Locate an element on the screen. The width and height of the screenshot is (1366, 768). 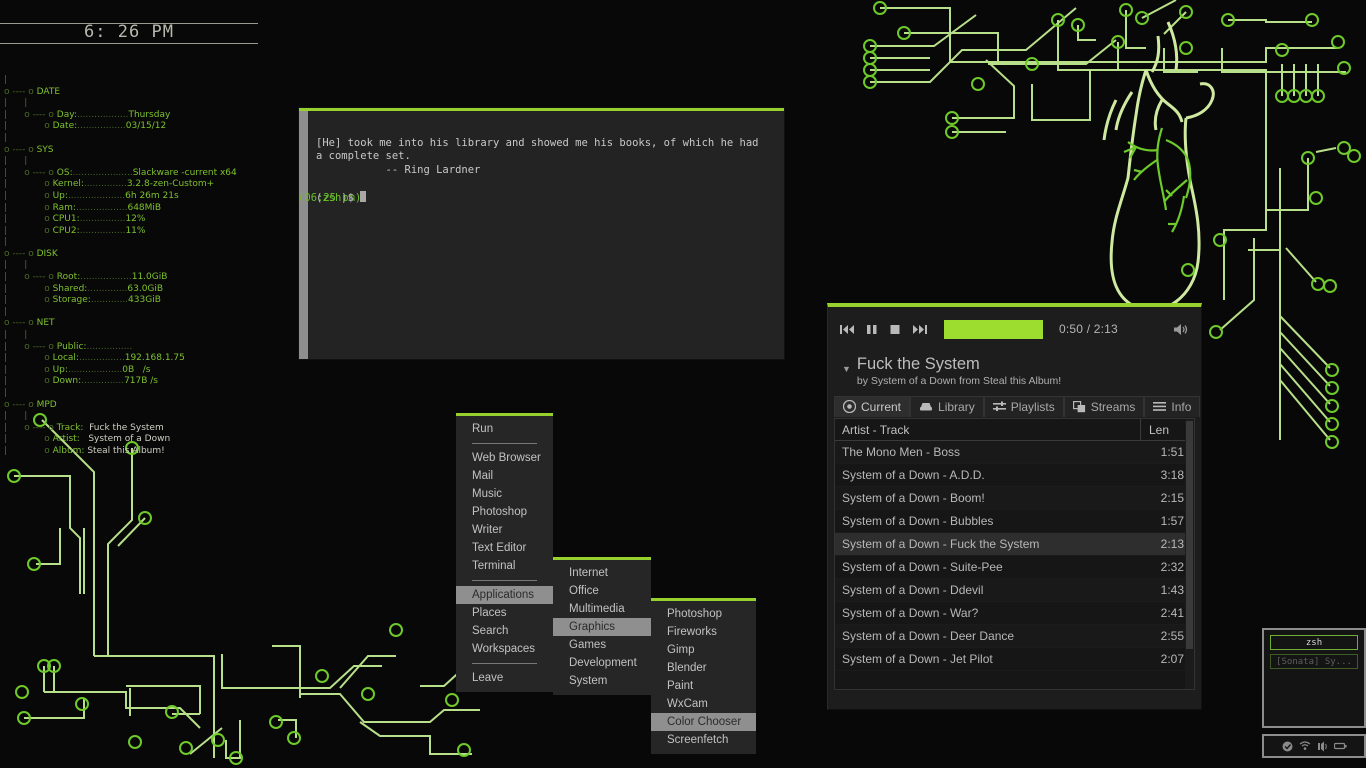
playlist-row: System of a Down - Bubbles 1:57 is located at coordinates (1014, 521).